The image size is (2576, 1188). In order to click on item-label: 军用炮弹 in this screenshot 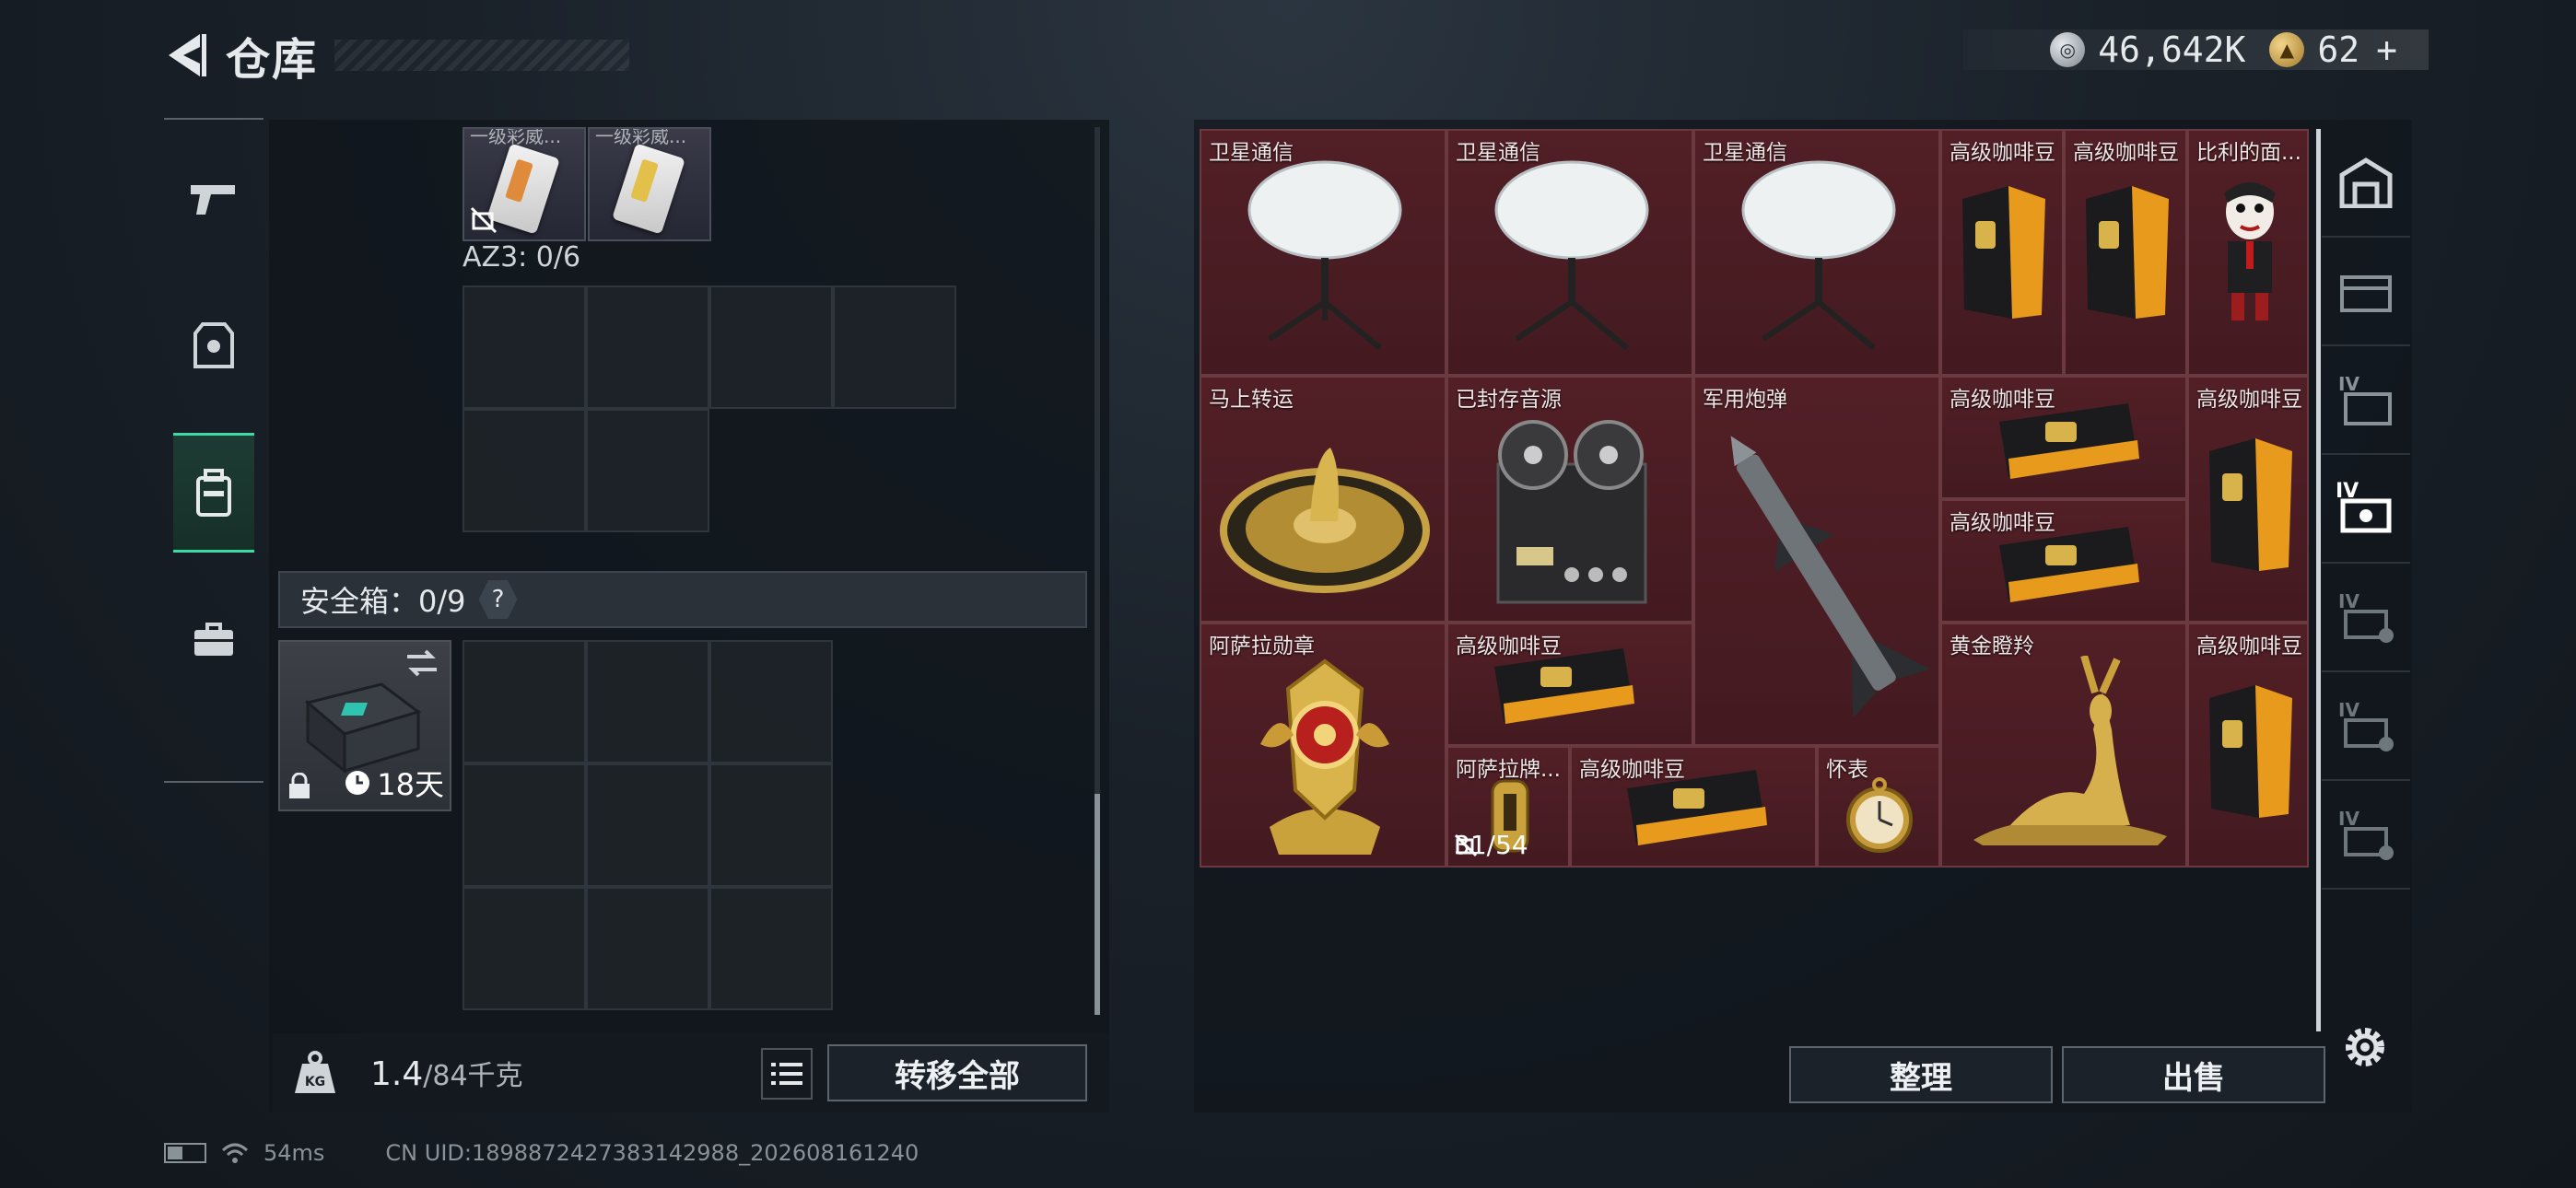, I will do `click(1745, 400)`.